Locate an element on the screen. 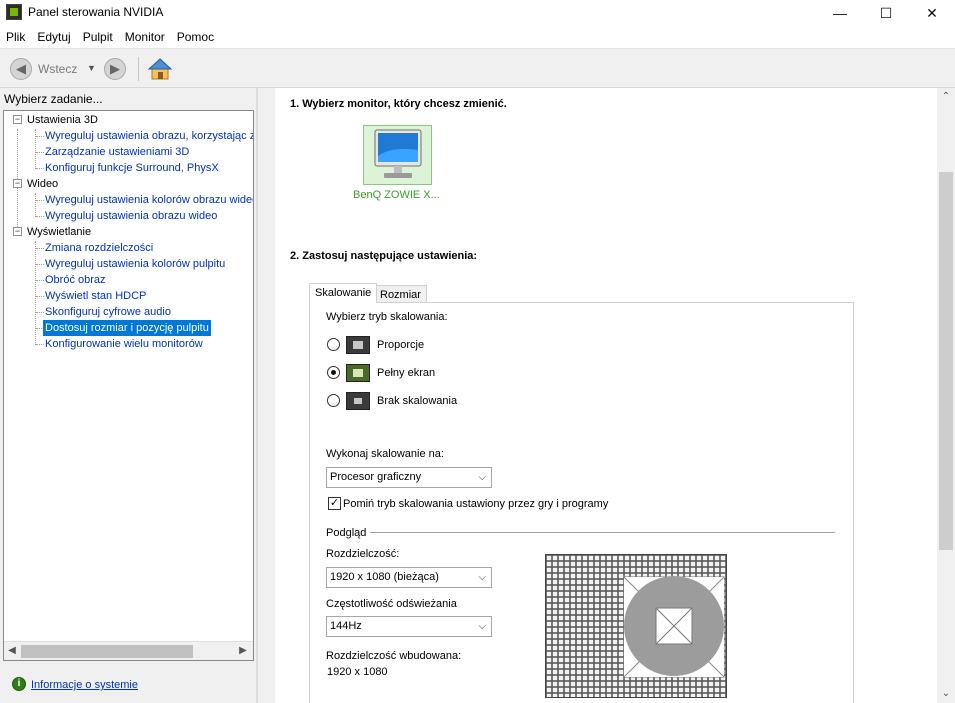  menu-help: Pomoc is located at coordinates (195, 37).